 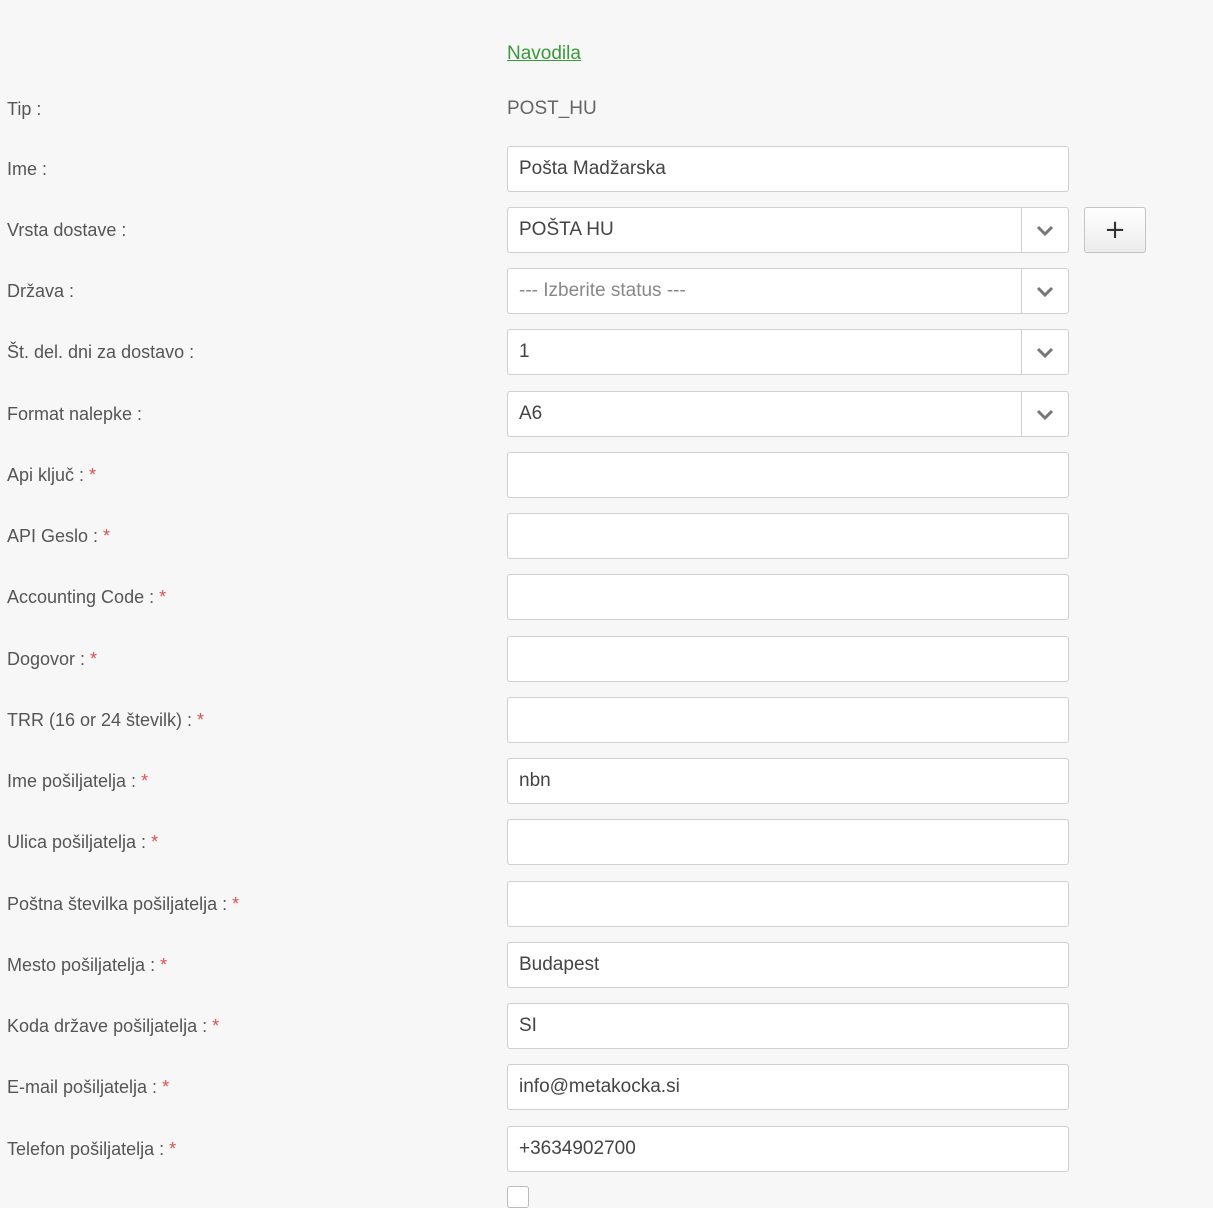 What do you see at coordinates (788, 1149) in the screenshot?
I see `sender-phone-input` at bounding box center [788, 1149].